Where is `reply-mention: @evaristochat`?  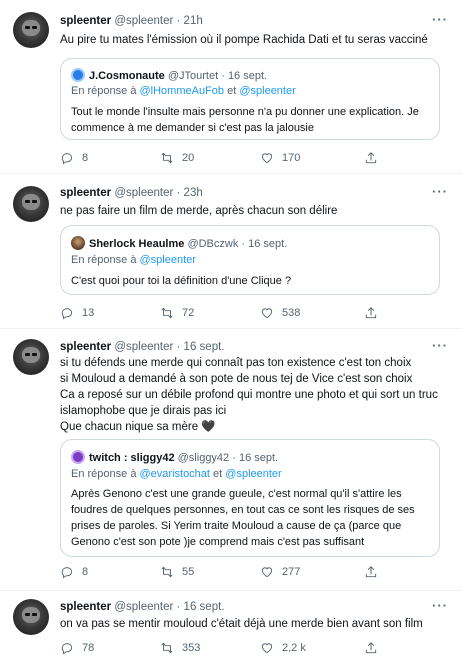 reply-mention: @evaristochat is located at coordinates (175, 474).